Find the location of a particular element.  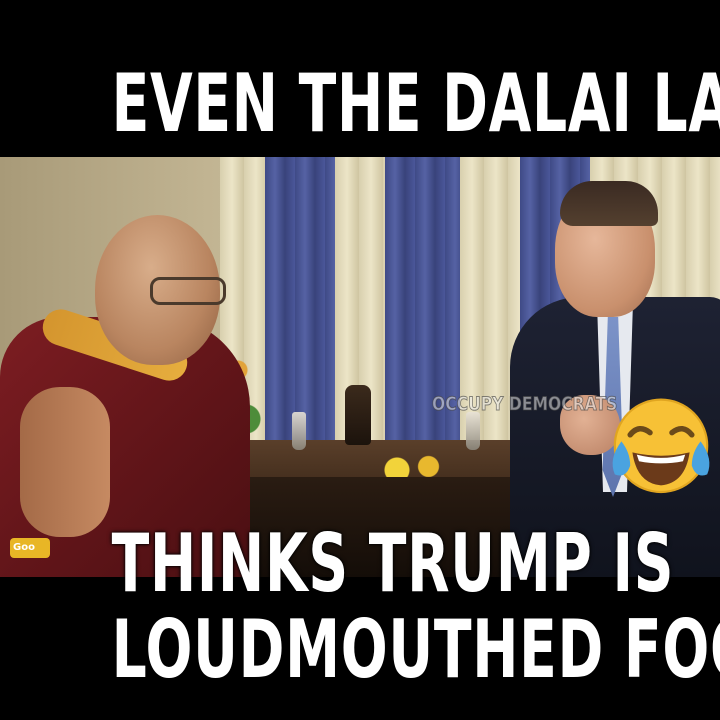

watermark: OCCUPY DEMOCRATS is located at coordinates (525, 404).